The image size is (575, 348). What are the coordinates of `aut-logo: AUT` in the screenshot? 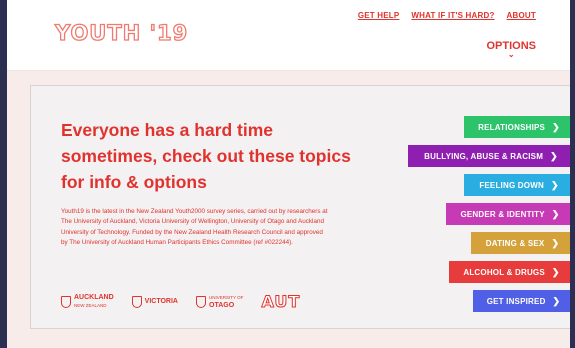 It's located at (281, 301).